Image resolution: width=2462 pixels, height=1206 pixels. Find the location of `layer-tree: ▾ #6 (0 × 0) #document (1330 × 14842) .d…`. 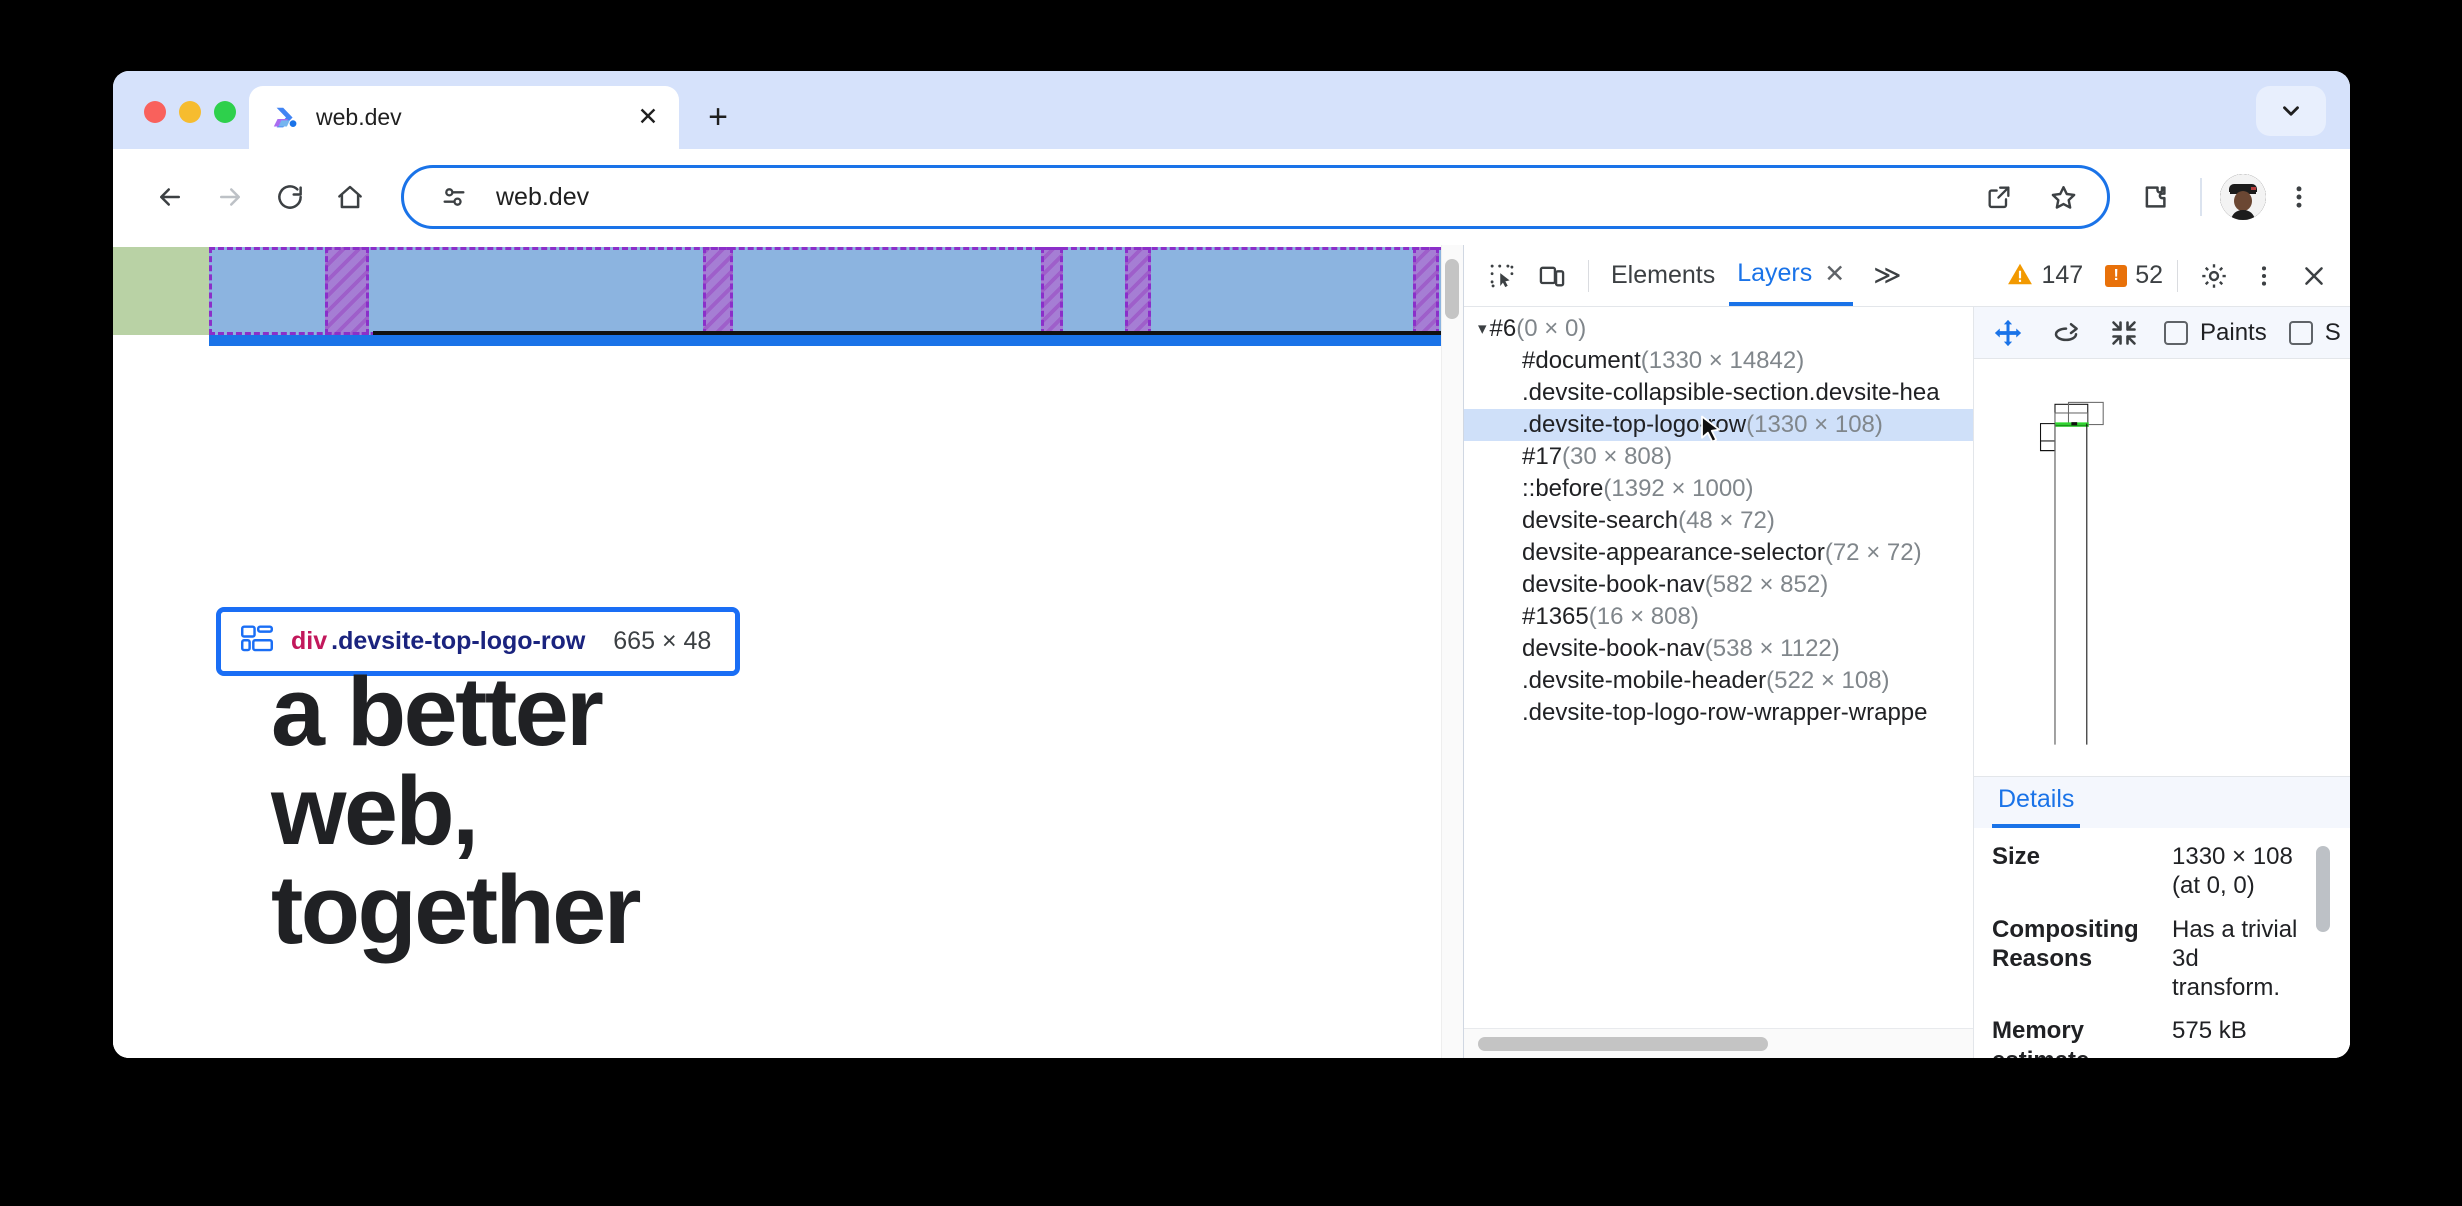

layer-tree: ▾ #6 (0 × 0) #document (1330 × 14842) .d… is located at coordinates (1718, 667).